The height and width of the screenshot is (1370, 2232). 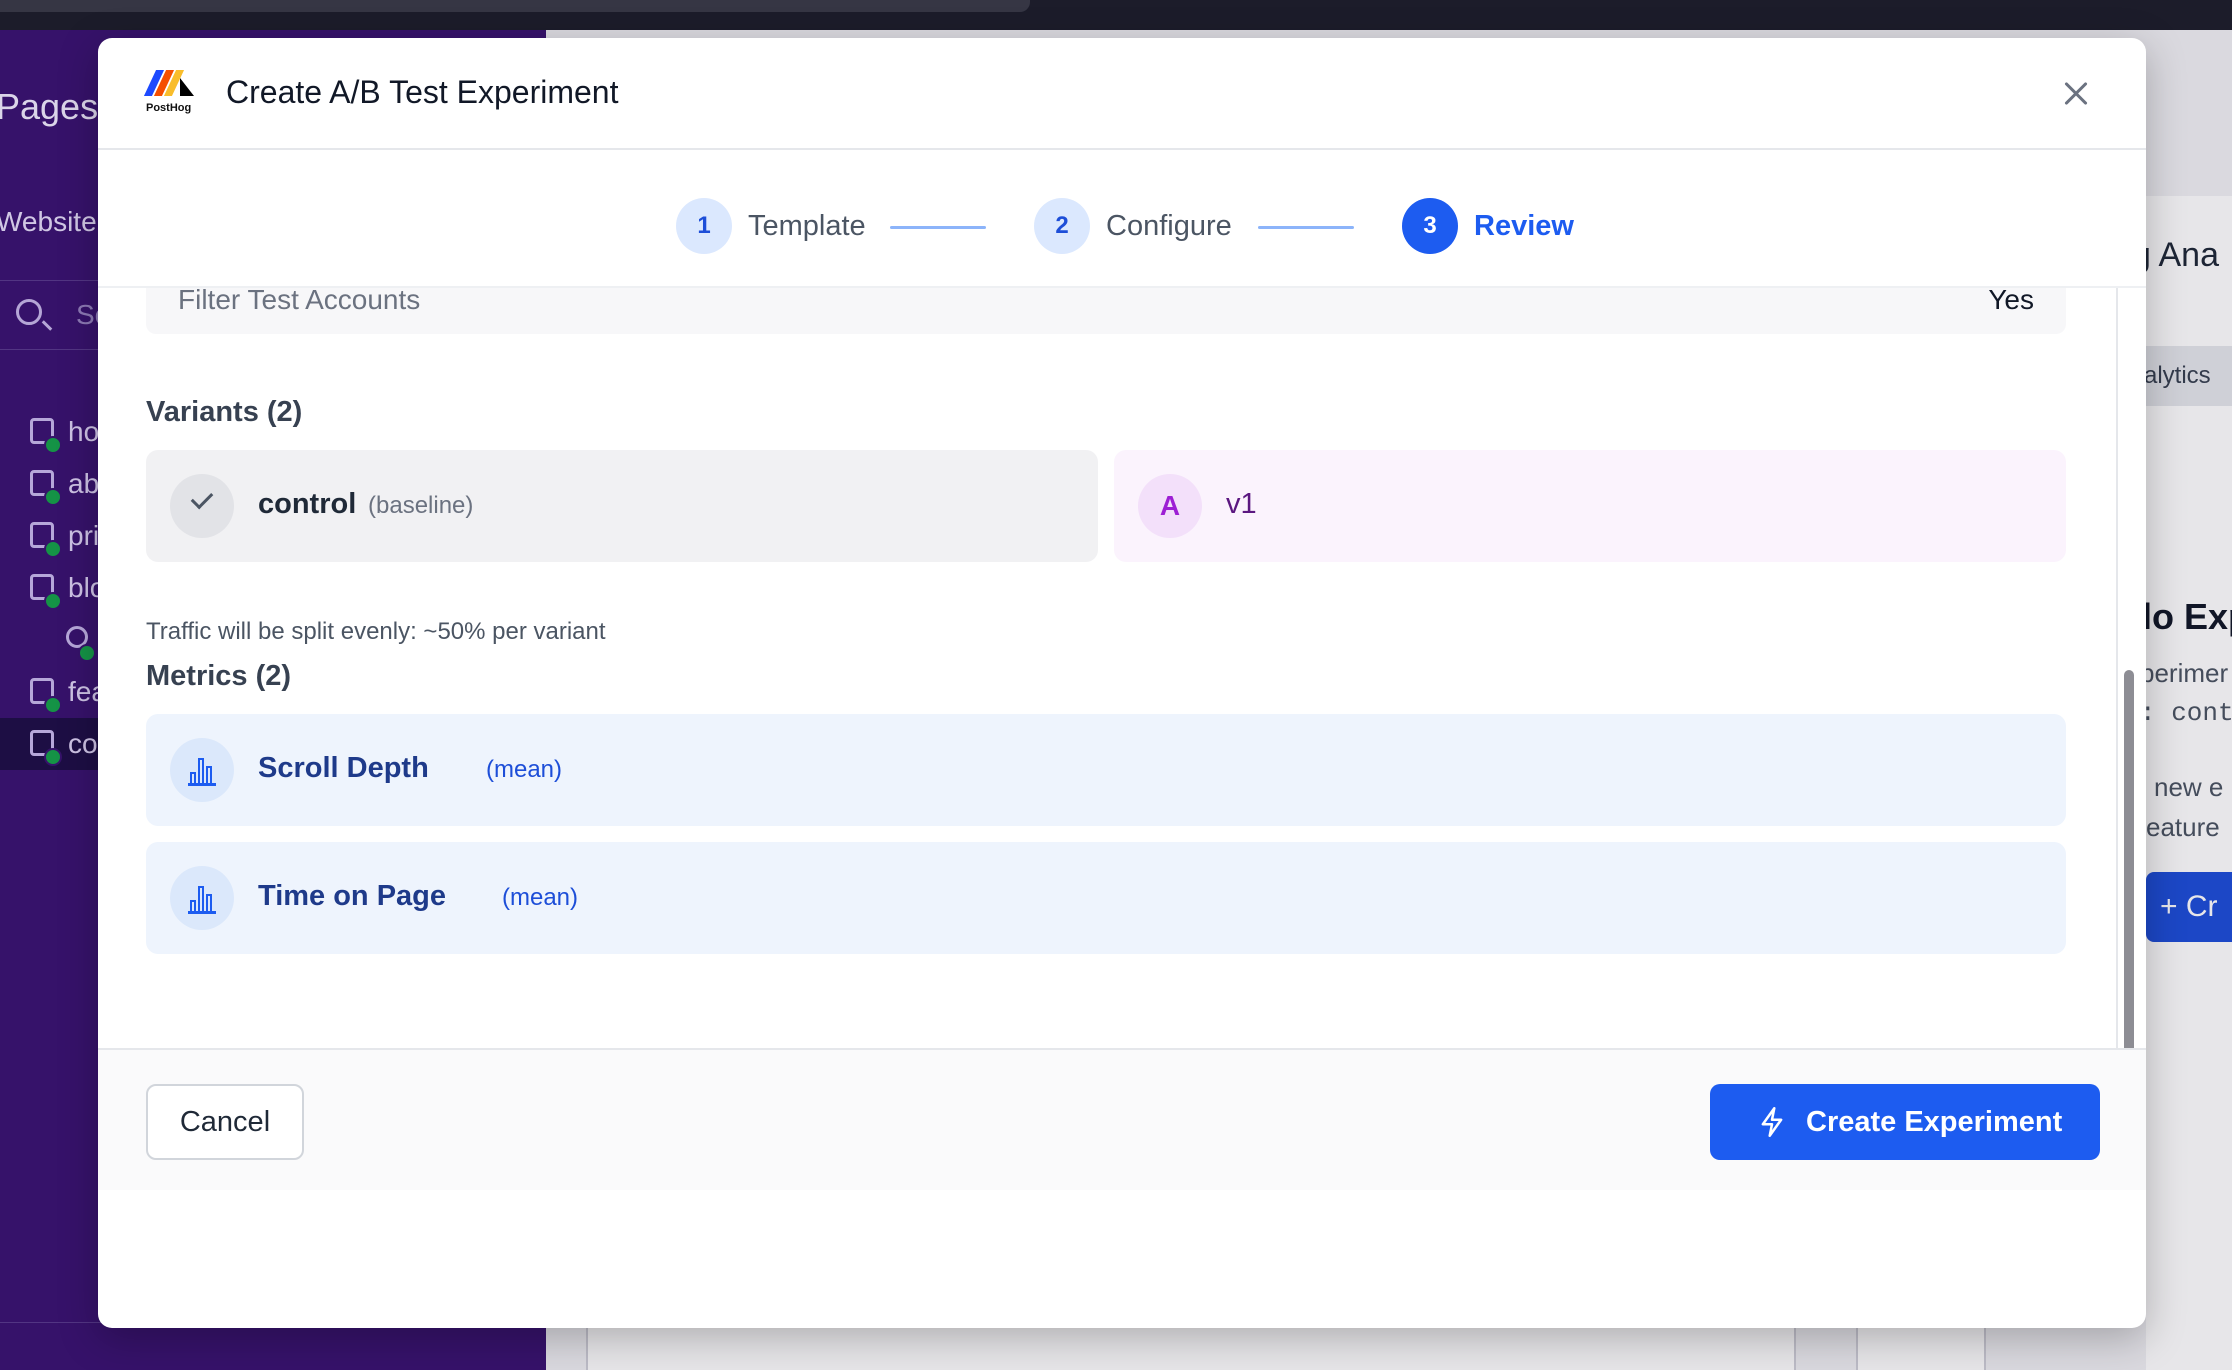 I want to click on close-icon, so click(x=2076, y=94).